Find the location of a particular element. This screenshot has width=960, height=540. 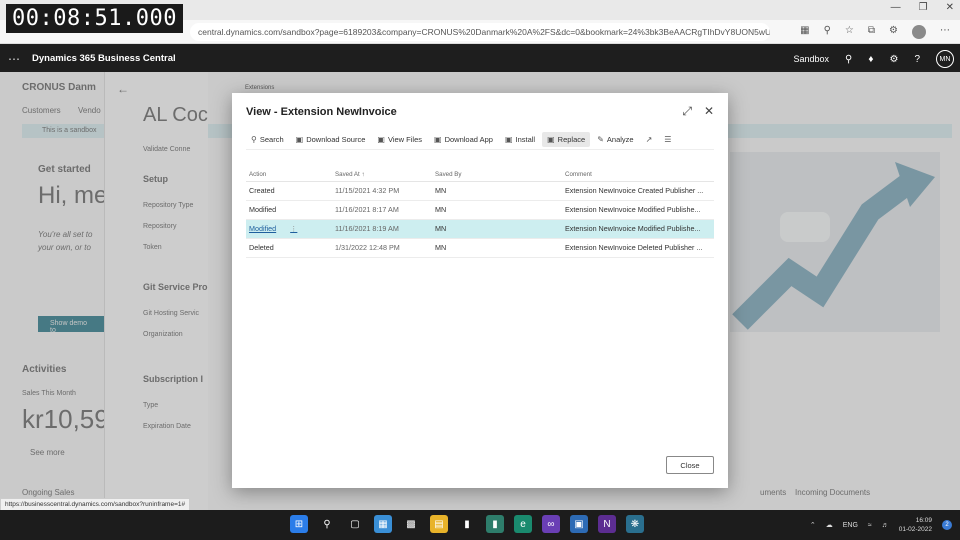

more-icon: ⋯ is located at coordinates (945, 32).